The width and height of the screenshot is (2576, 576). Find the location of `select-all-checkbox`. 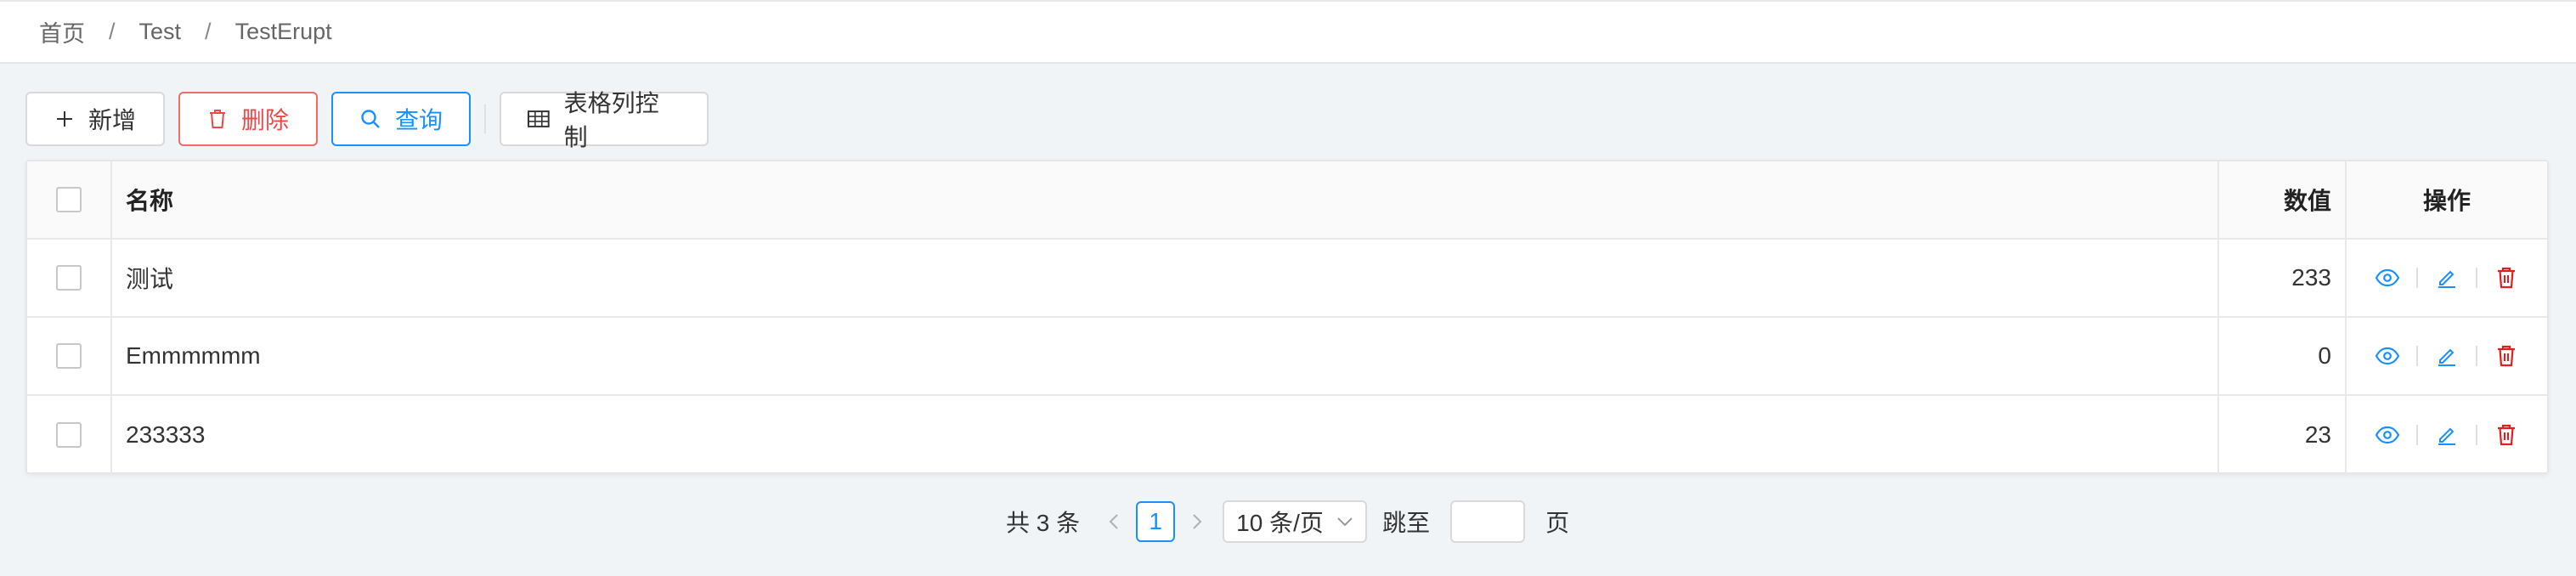

select-all-checkbox is located at coordinates (69, 199).